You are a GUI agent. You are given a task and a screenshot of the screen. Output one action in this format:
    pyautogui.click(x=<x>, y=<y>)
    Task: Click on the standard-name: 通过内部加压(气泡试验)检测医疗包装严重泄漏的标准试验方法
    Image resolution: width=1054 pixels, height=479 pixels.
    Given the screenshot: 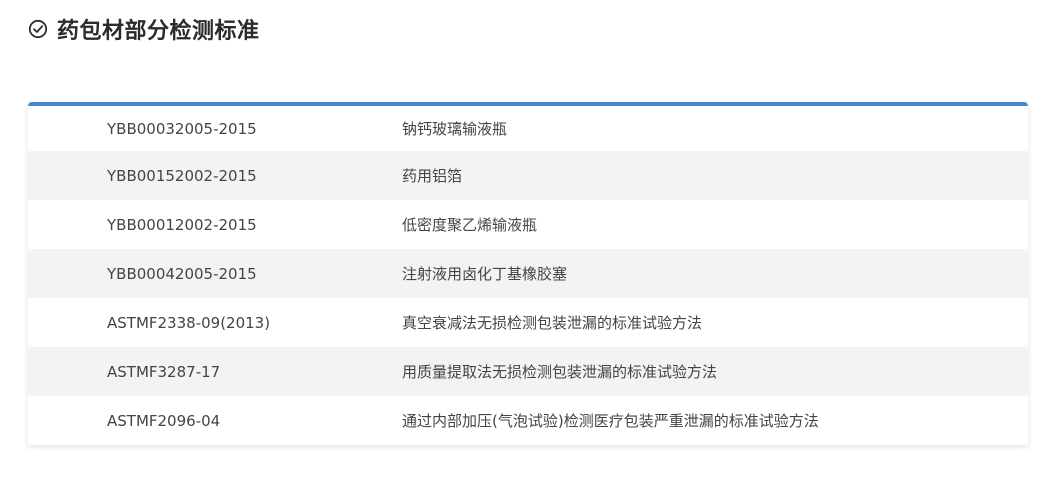 What is the action you would take?
    pyautogui.click(x=610, y=421)
    